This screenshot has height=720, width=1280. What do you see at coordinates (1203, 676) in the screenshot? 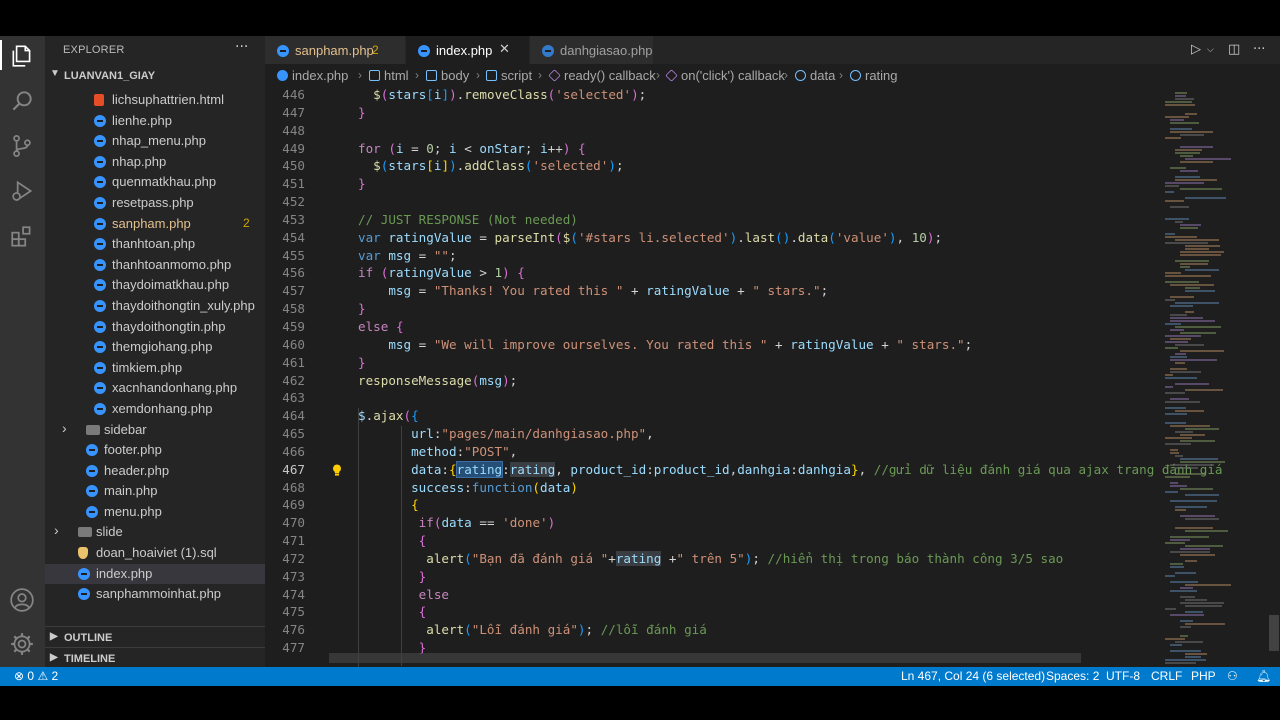
I see `language-mode: PHP` at bounding box center [1203, 676].